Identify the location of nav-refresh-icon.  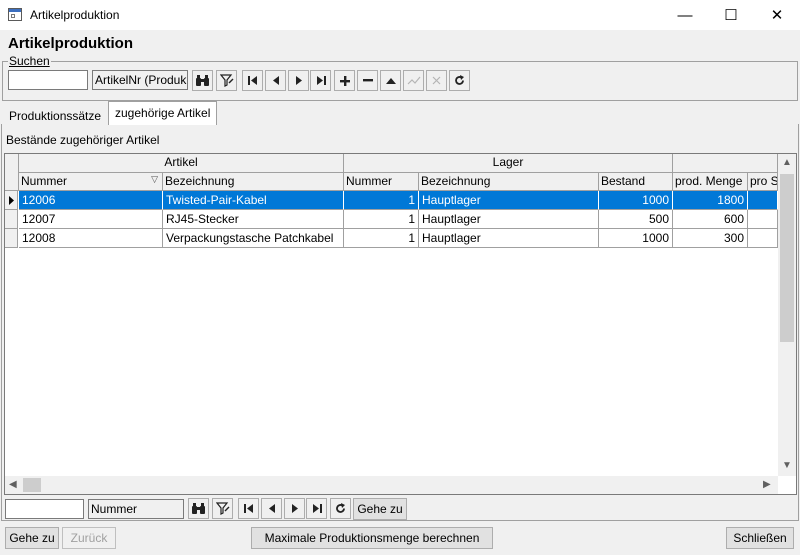
(340, 508).